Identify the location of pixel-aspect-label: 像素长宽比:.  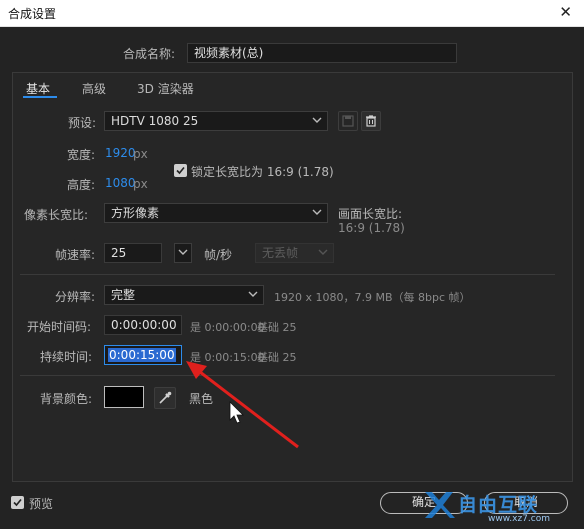
(56, 215).